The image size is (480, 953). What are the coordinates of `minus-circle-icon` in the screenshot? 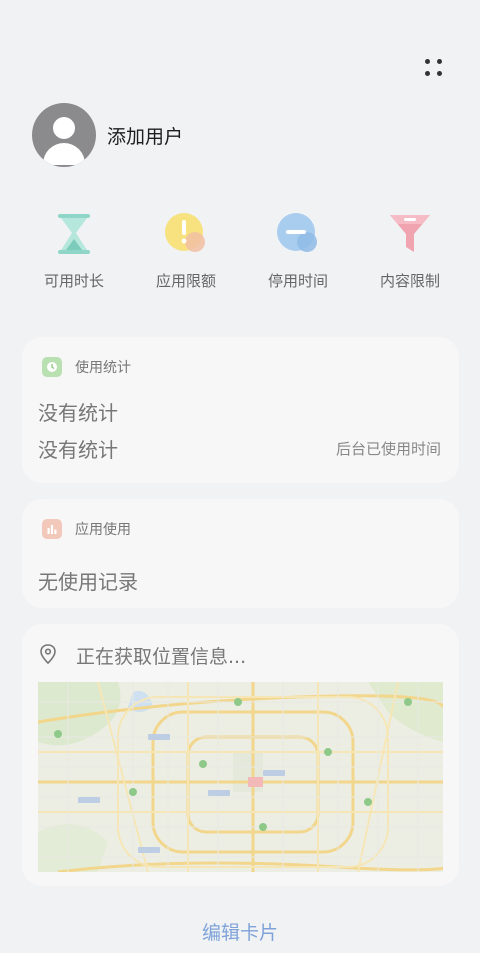 It's located at (298, 234).